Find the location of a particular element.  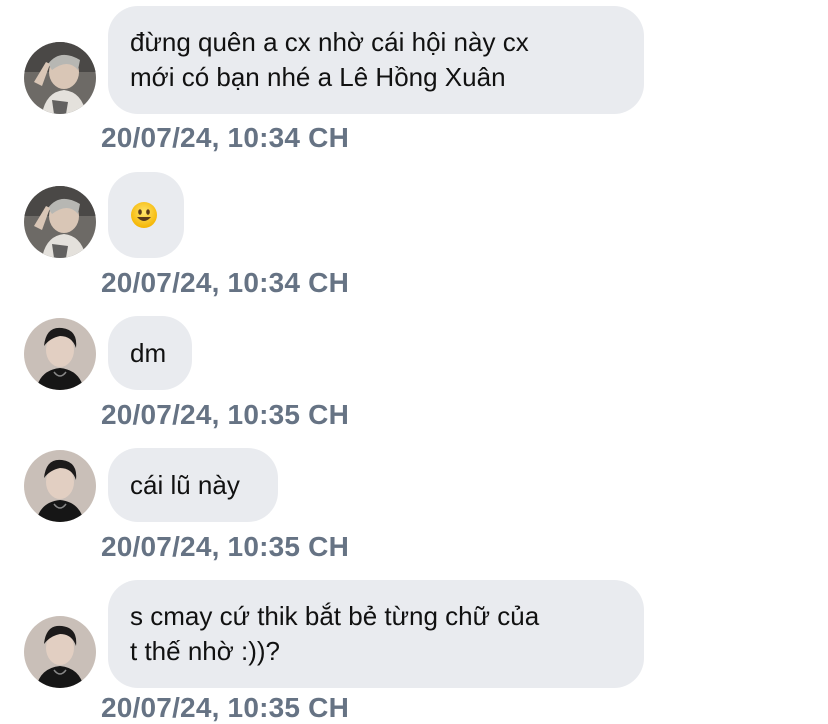

message-bubble is located at coordinates (146, 215).